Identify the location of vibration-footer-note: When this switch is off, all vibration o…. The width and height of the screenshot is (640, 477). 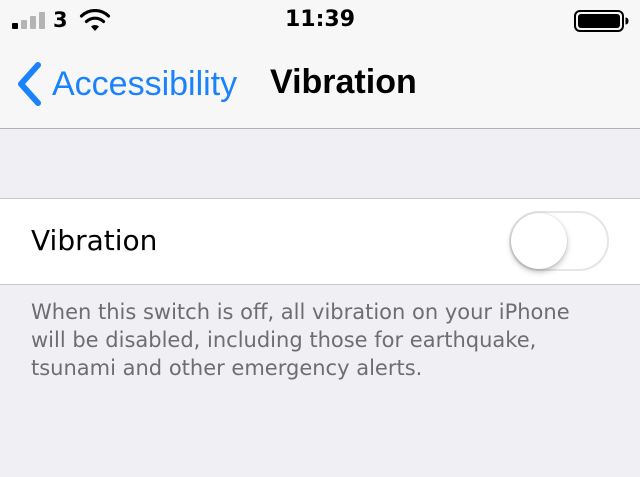
(300, 340).